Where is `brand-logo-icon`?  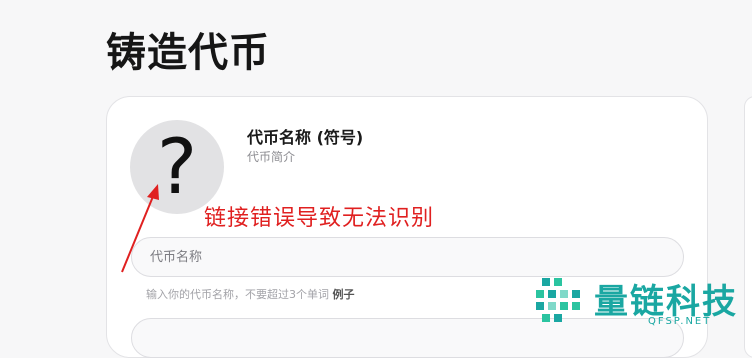 brand-logo-icon is located at coordinates (558, 300).